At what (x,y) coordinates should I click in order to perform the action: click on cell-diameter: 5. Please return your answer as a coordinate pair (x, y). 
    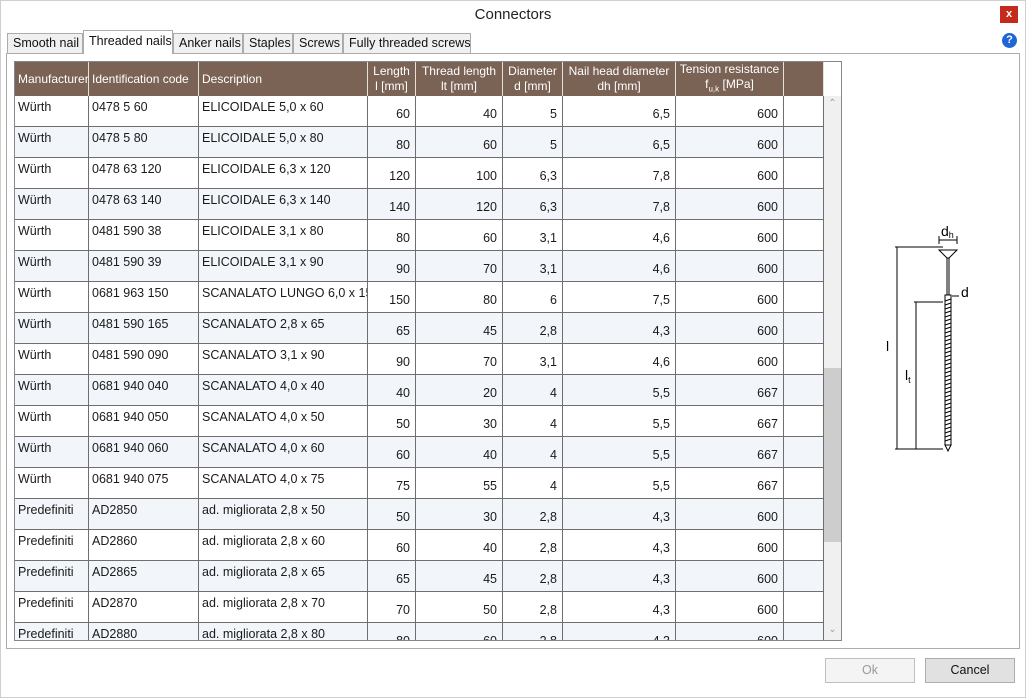
    Looking at the image, I should click on (533, 111).